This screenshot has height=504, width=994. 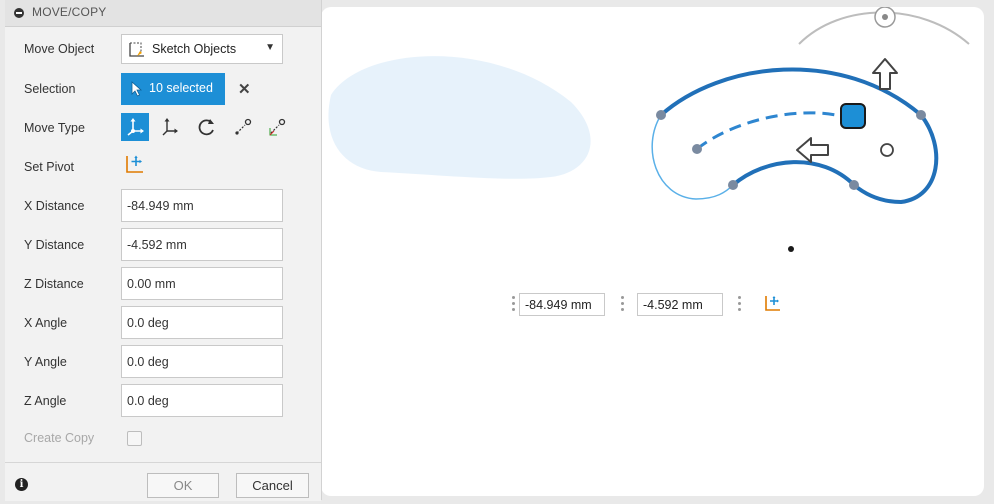 What do you see at coordinates (194, 49) in the screenshot?
I see `move-object-value: Sketch Objects` at bounding box center [194, 49].